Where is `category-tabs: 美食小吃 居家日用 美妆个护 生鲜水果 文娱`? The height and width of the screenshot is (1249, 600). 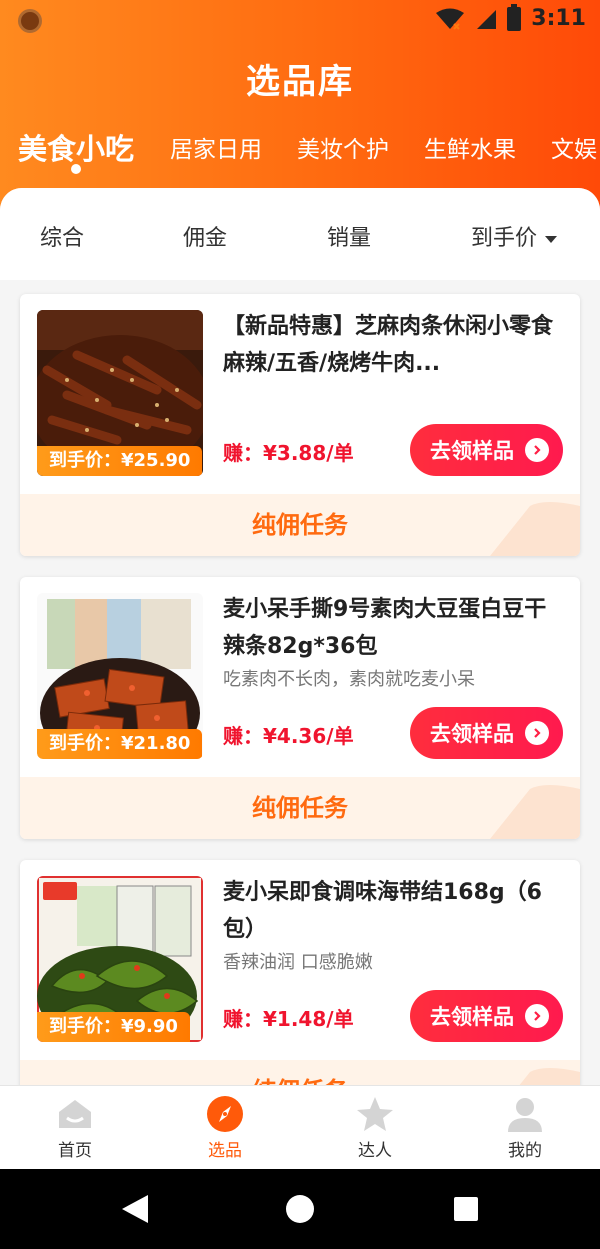
category-tabs: 美食小吃 居家日用 美妆个护 生鲜水果 文娱 is located at coordinates (300, 152).